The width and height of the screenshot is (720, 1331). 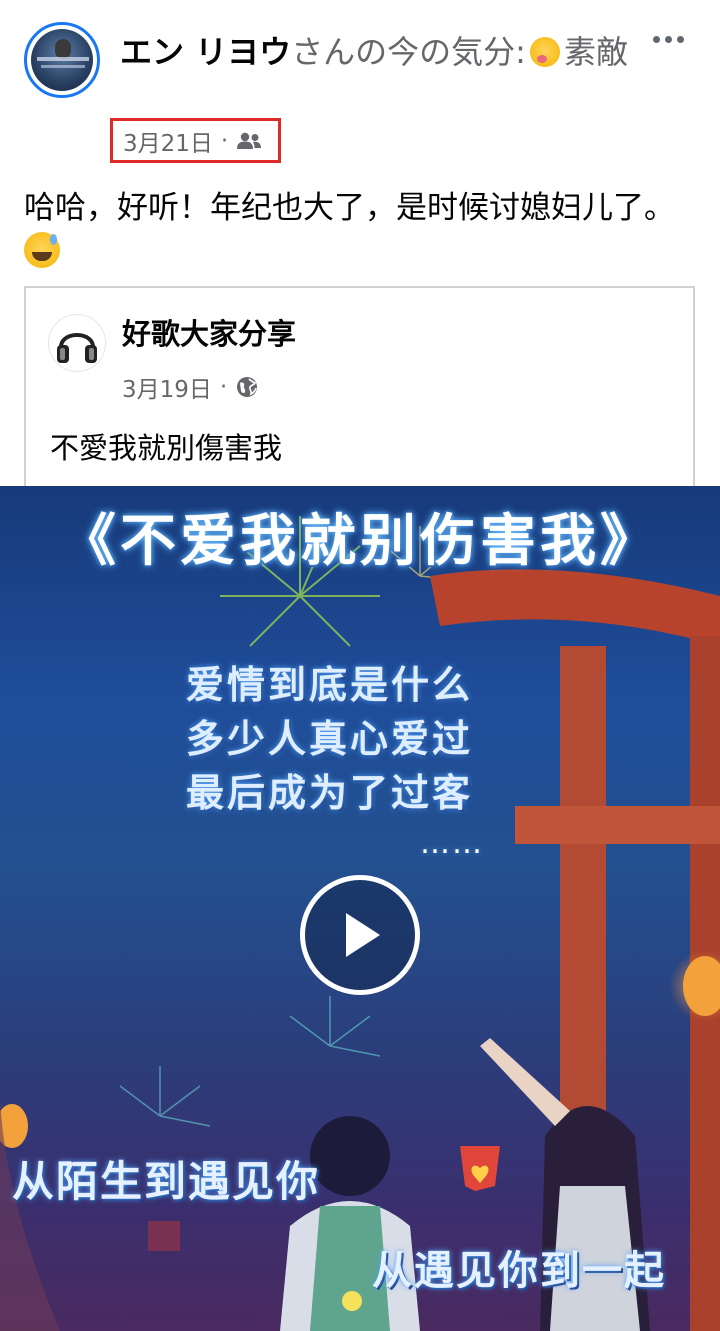 I want to click on globe-icon, so click(x=247, y=387).